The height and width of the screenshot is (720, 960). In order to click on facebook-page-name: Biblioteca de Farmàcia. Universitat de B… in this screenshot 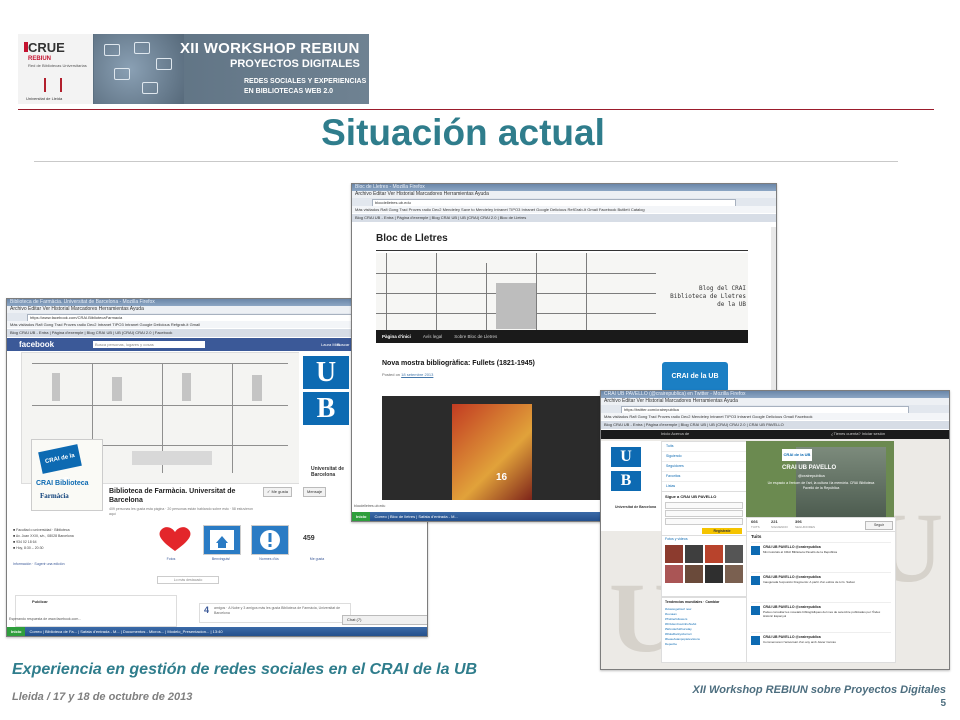, I will do `click(172, 496)`.